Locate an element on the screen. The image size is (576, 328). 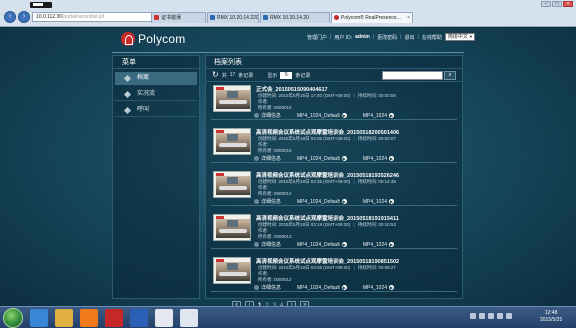
header-divider is located at coordinates (288, 52).